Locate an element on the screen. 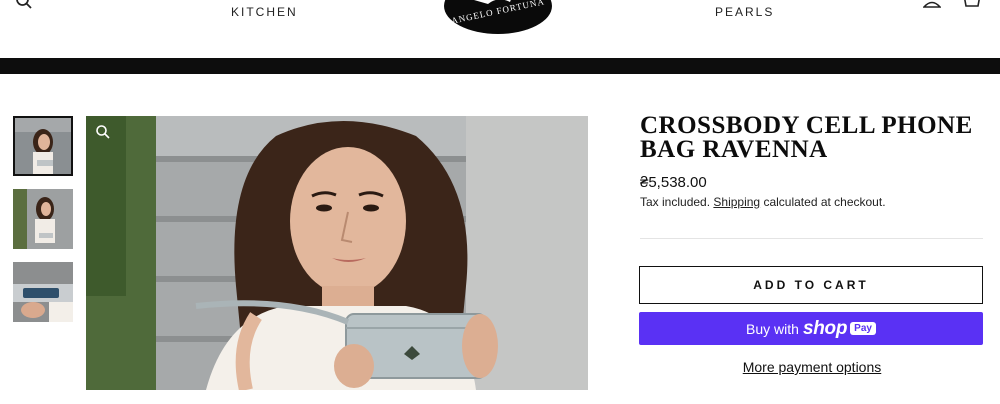 The image size is (1000, 404). add-to-cart-button: ADD TO CART is located at coordinates (811, 285).